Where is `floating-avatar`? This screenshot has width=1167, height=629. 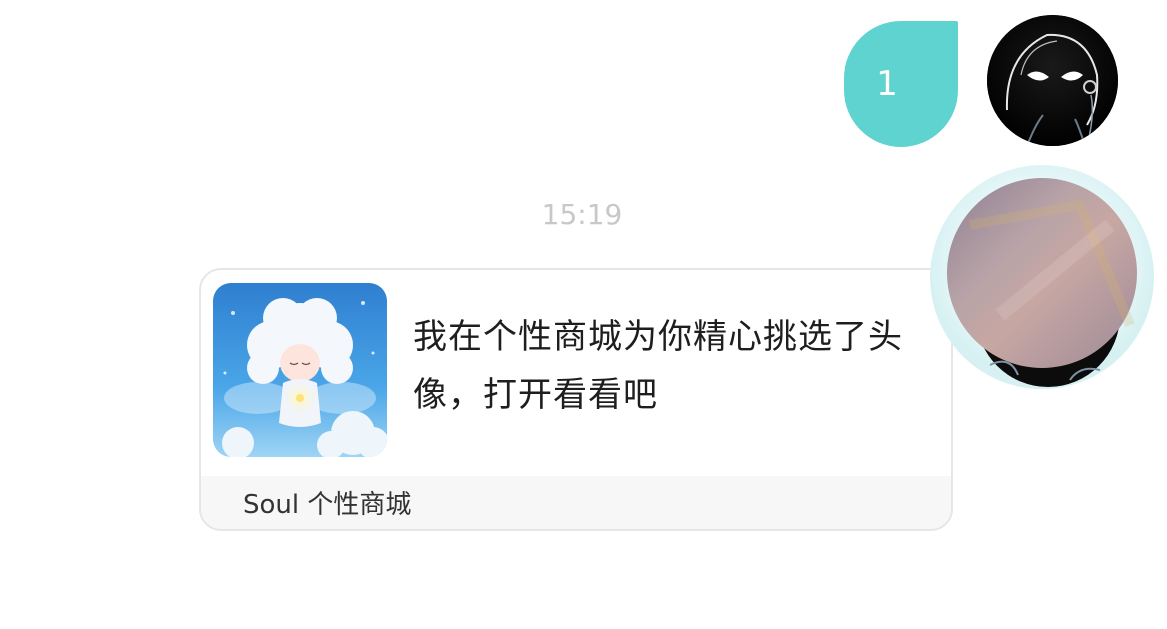
floating-avatar is located at coordinates (1042, 277).